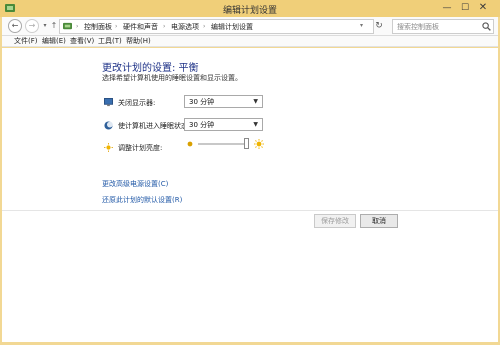 The width and height of the screenshot is (500, 345). Describe the element at coordinates (54, 41) in the screenshot. I see `menu-edit: 编辑(E)` at that location.